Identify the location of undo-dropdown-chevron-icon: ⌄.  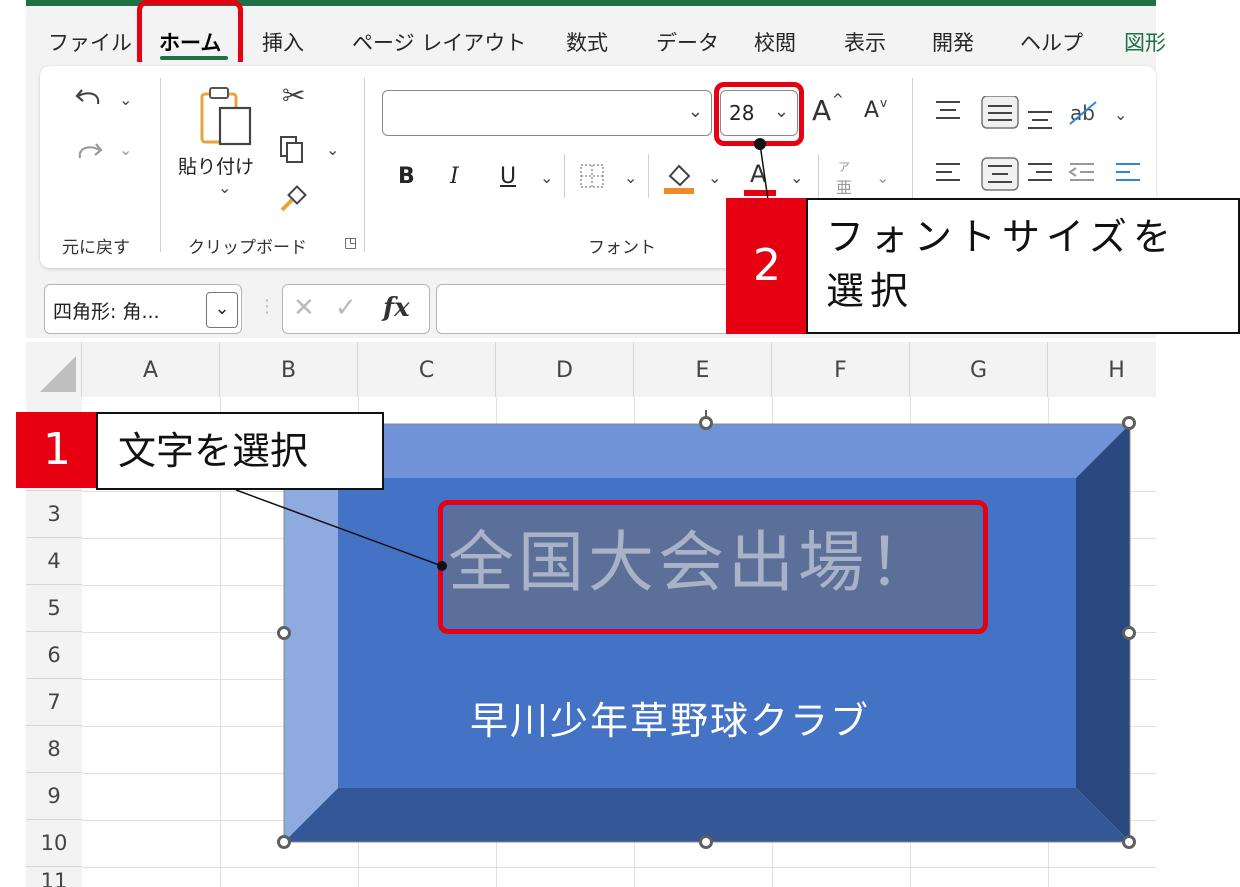
(125, 100).